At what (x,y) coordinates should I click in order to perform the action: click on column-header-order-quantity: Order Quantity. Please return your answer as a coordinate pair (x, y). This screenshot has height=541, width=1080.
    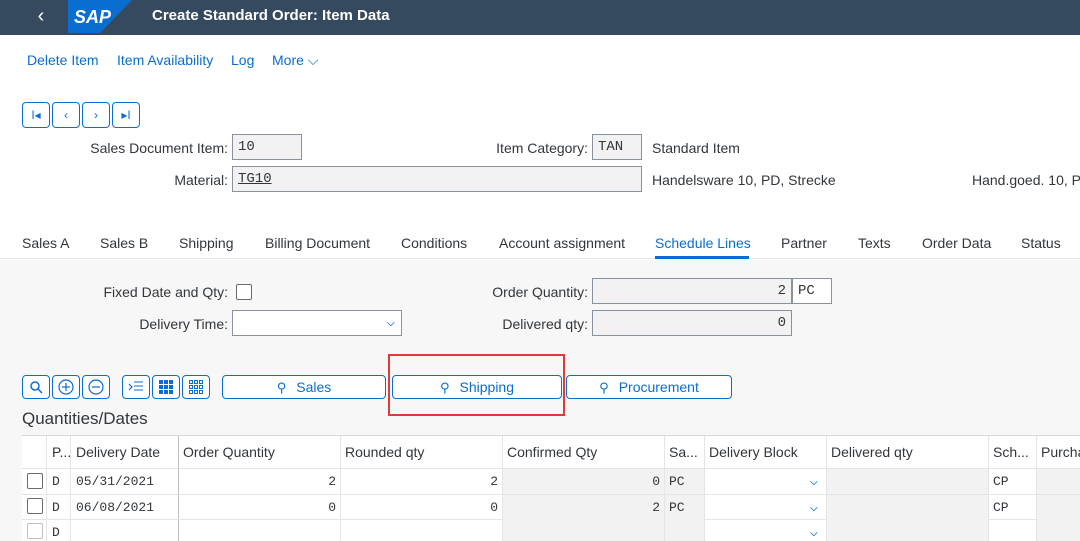
    Looking at the image, I should click on (259, 452).